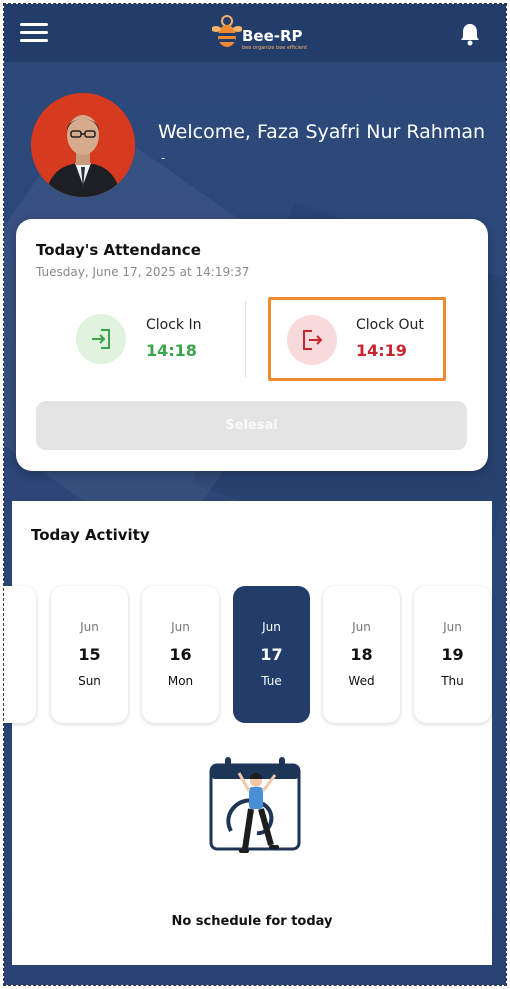  I want to click on top-bar: Bee-RP bee organize bee efficient, so click(255, 33).